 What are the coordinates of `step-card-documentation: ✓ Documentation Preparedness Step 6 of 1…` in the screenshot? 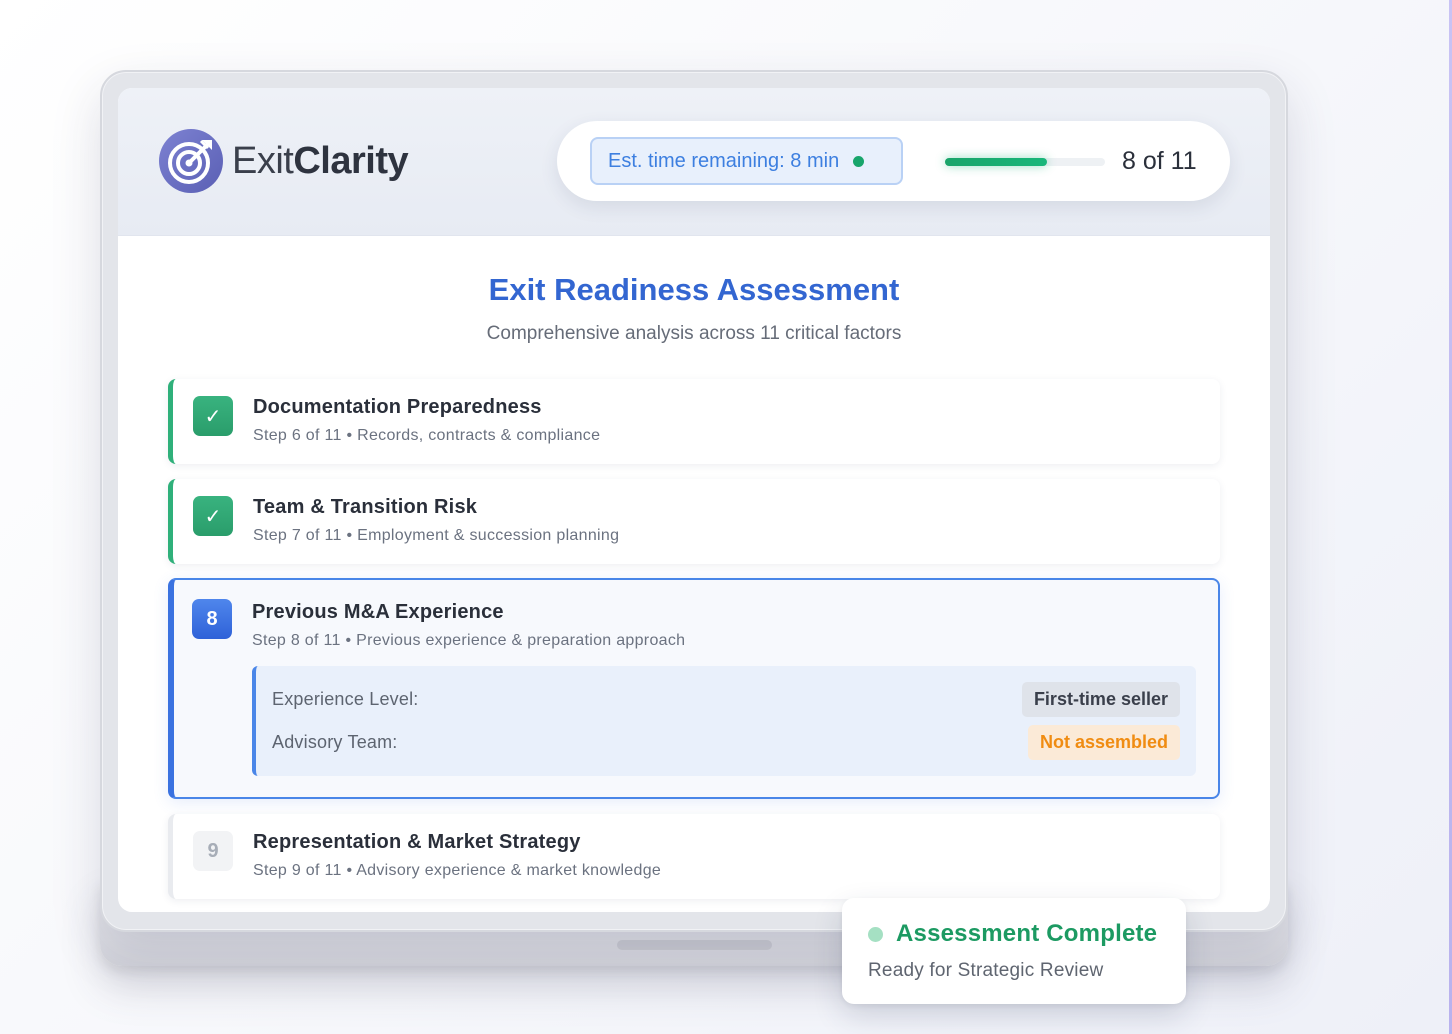 It's located at (694, 421).